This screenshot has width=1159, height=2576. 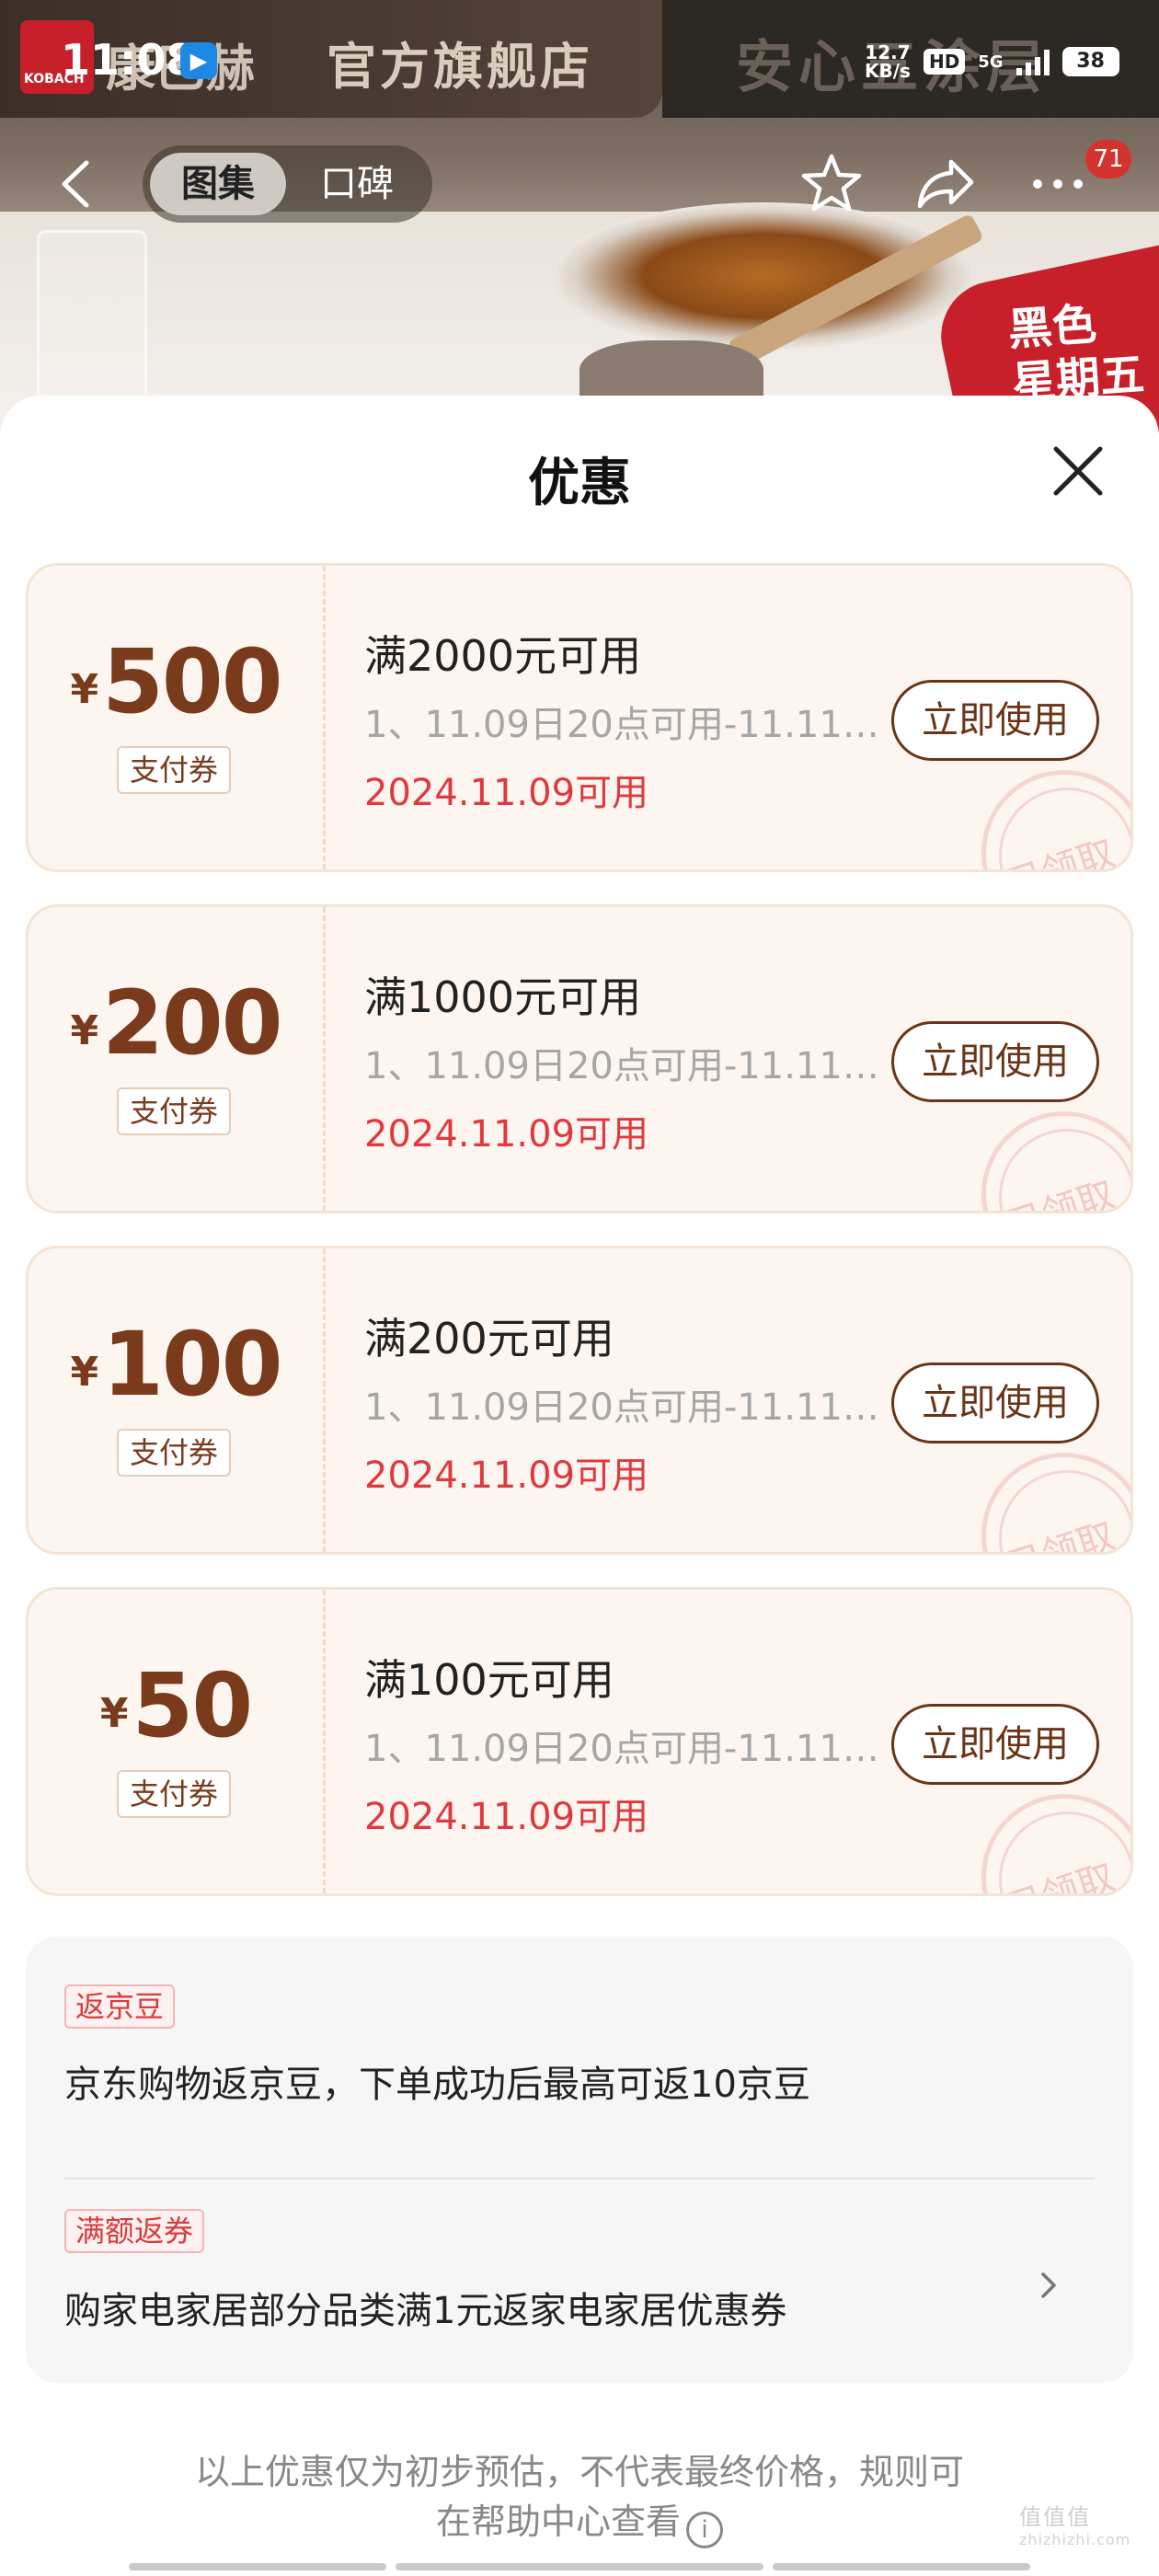 I want to click on photo-glass, so click(x=92, y=322).